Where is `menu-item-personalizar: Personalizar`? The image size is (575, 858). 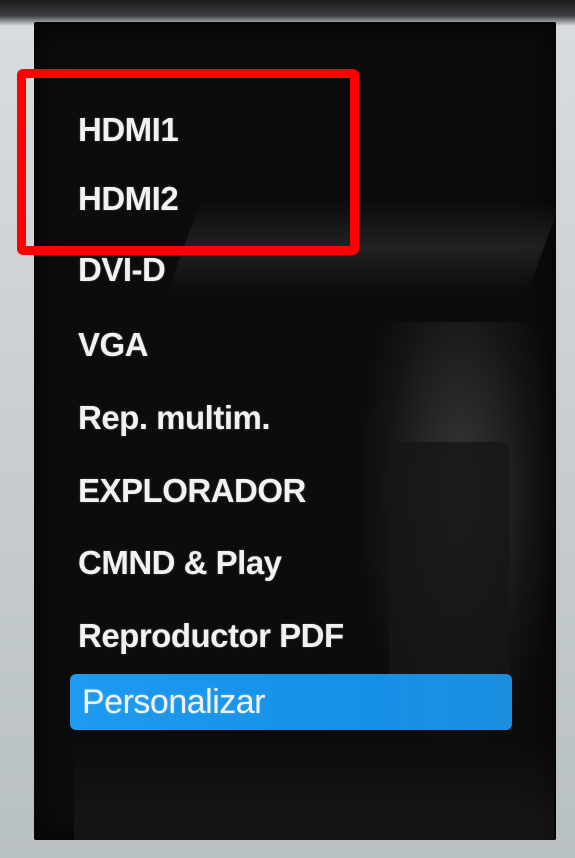
menu-item-personalizar: Personalizar is located at coordinates (291, 702).